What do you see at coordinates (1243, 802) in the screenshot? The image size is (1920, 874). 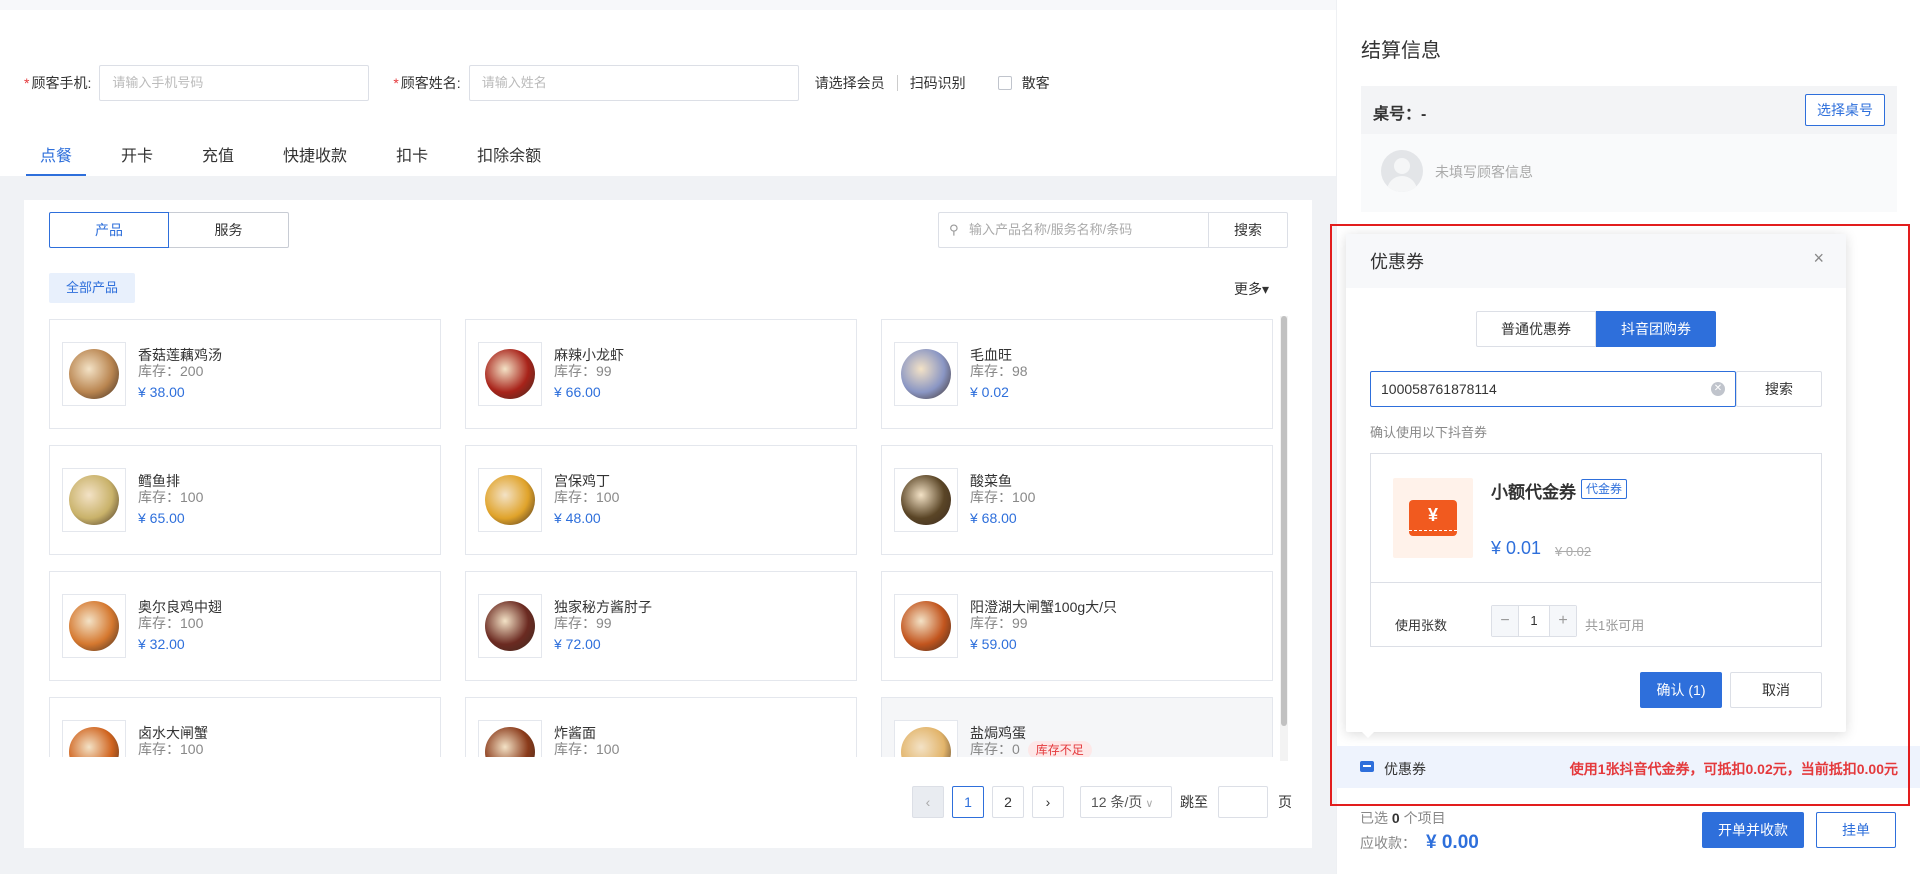 I see `jump-input` at bounding box center [1243, 802].